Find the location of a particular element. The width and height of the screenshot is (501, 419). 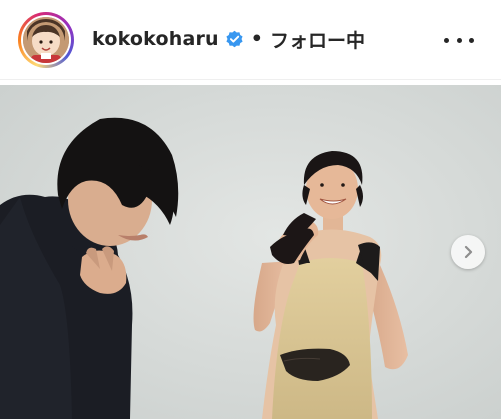

avatar is located at coordinates (46, 40).